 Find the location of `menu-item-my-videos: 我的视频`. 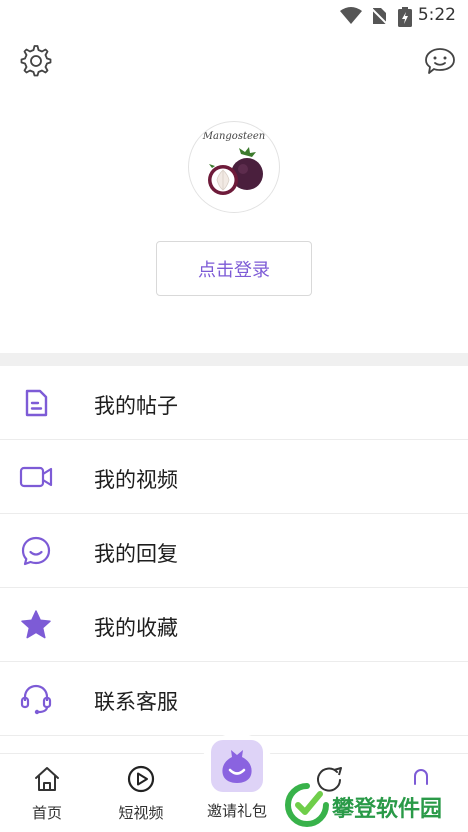

menu-item-my-videos: 我的视频 is located at coordinates (234, 477).